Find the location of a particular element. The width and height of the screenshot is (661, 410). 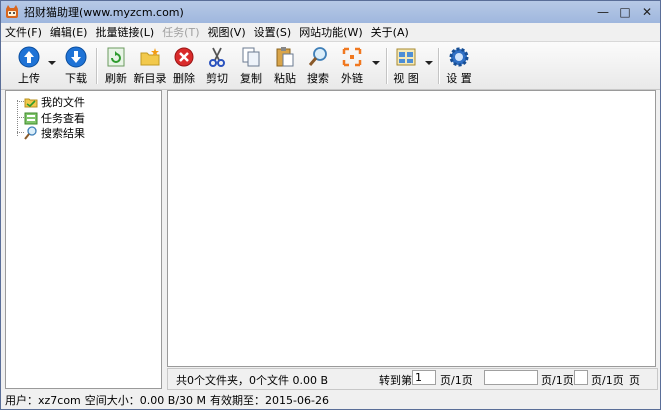

tree-item-my-files: 我的文件 is located at coordinates (54, 101).